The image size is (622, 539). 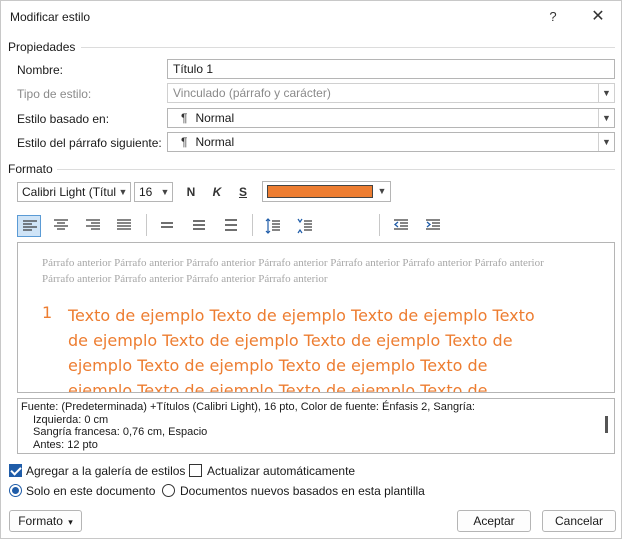 I want to click on double-spacing-button, so click(x=231, y=226).